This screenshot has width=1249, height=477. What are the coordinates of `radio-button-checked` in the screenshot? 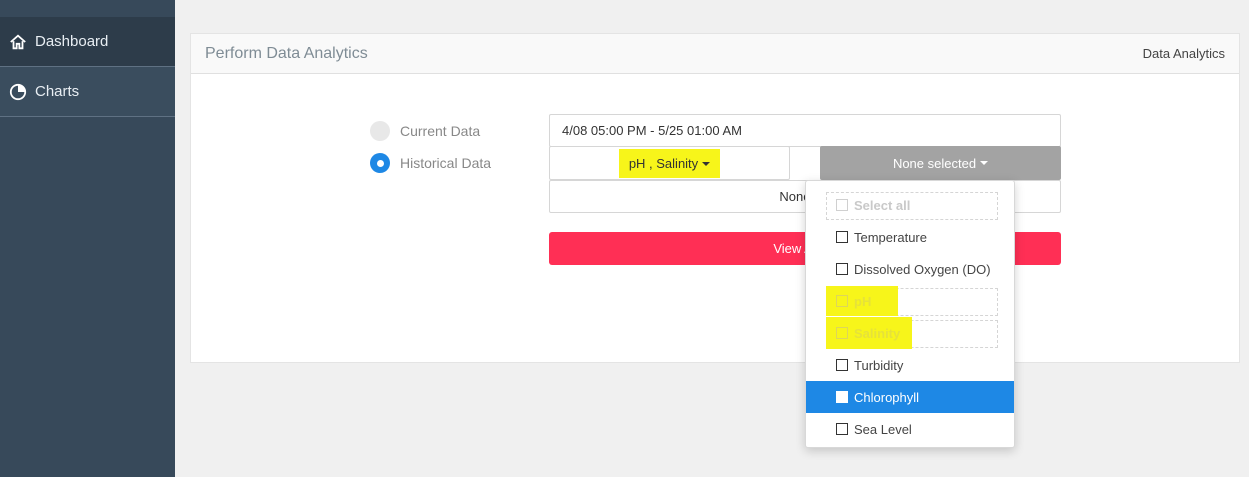 It's located at (380, 163).